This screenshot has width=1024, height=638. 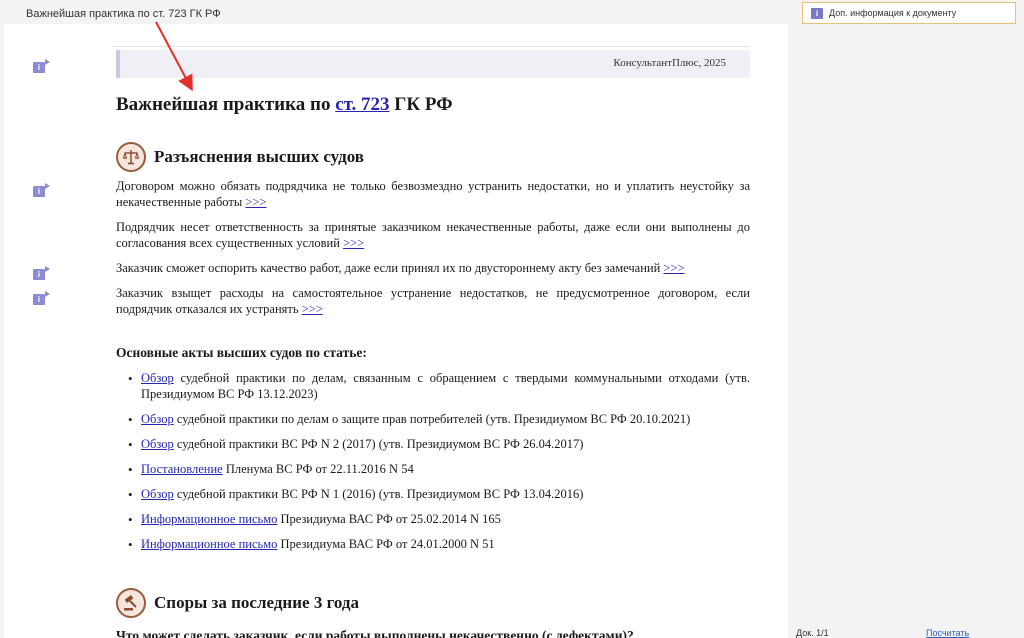 I want to click on count-link: Посчитать, so click(x=947, y=633).